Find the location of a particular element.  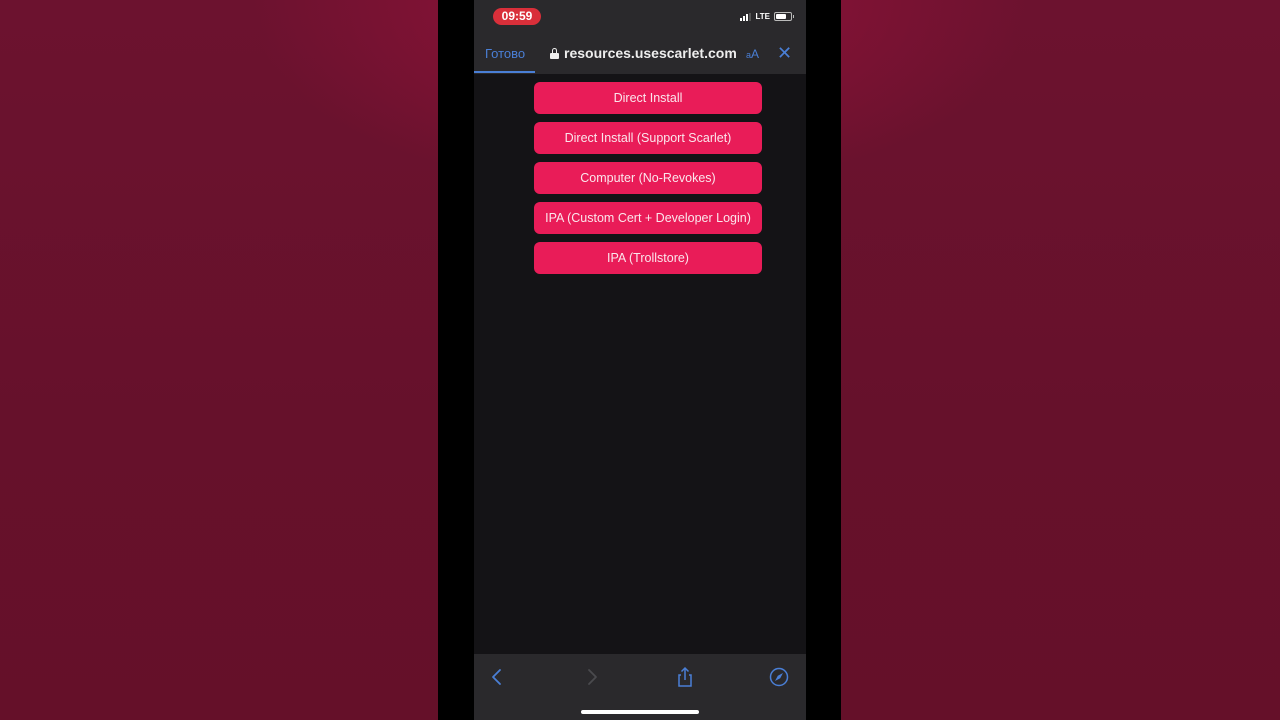

url-text: resources.usescarlet.com is located at coordinates (650, 53).